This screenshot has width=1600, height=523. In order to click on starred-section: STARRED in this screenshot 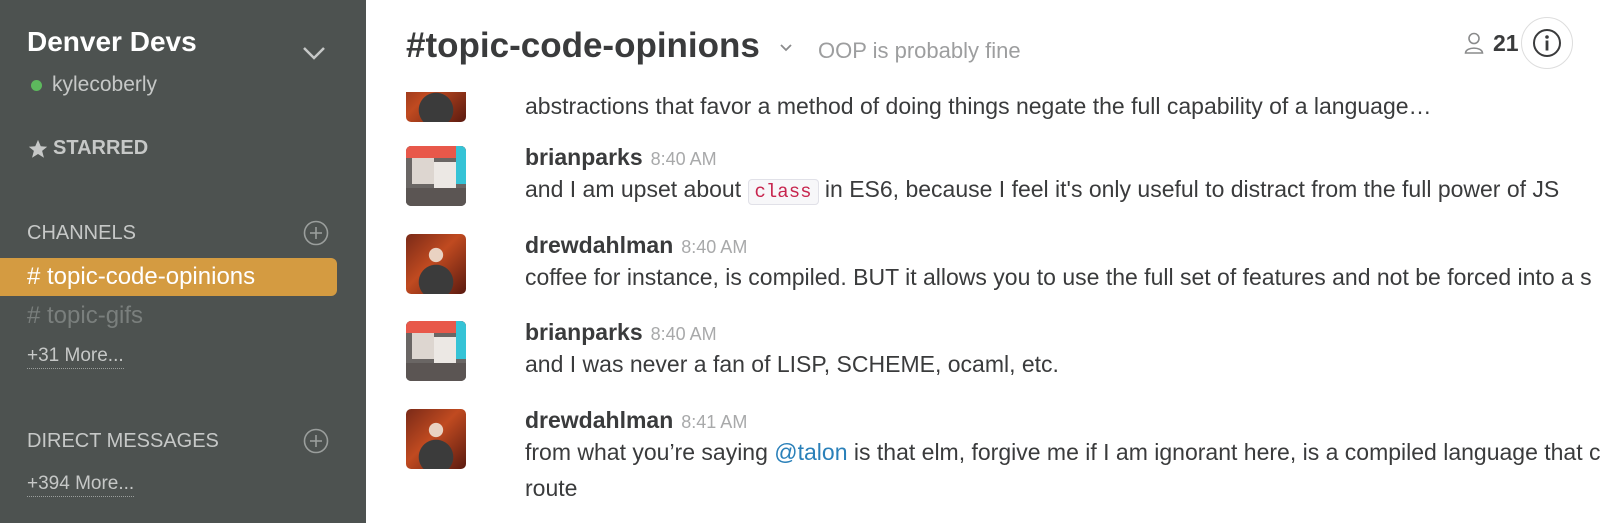, I will do `click(87, 148)`.